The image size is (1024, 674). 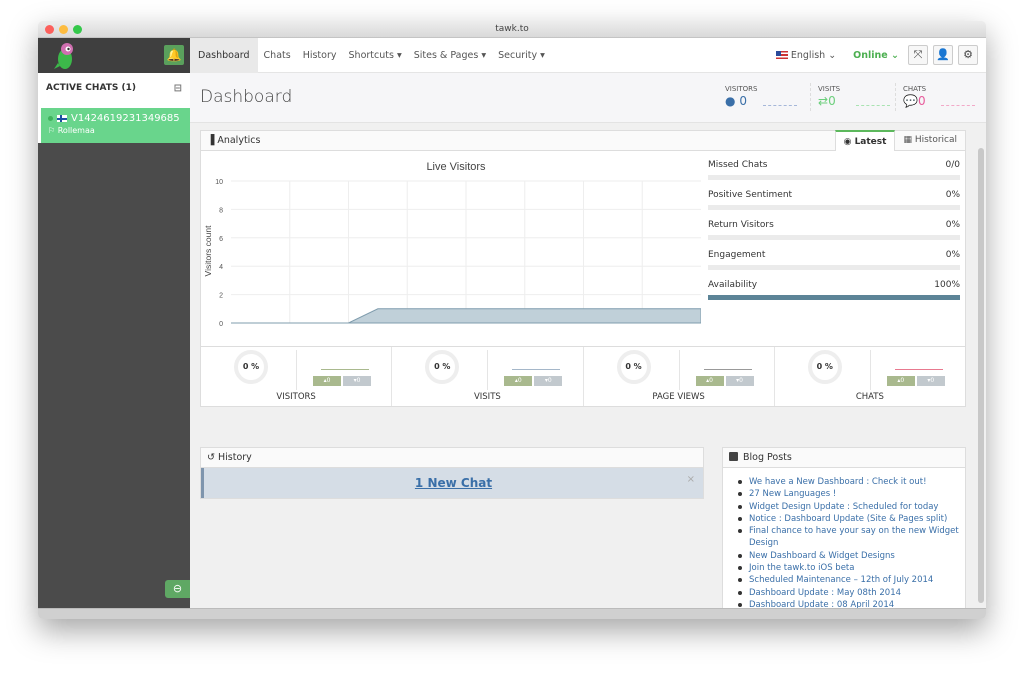 I want to click on stat-chats: CHATS 💬0, so click(x=943, y=96).